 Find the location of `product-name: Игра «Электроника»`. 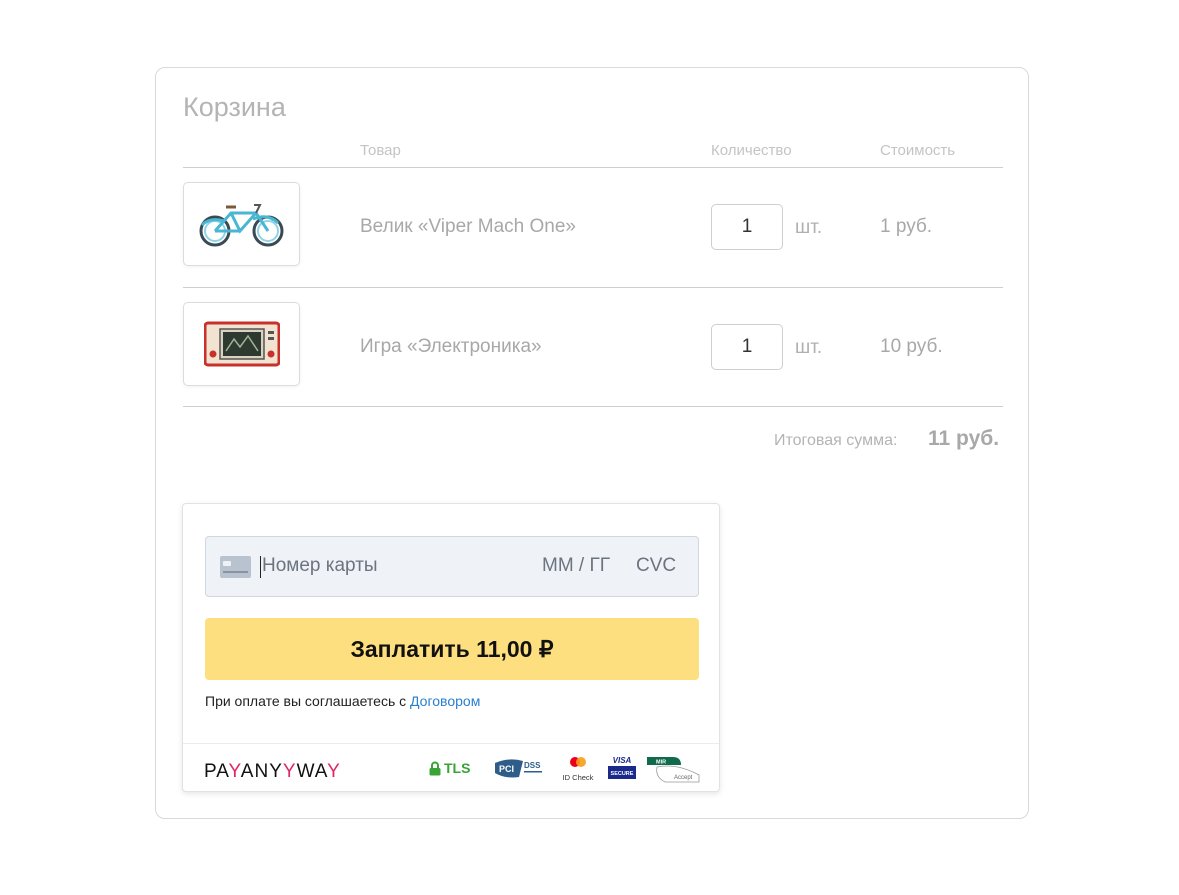

product-name: Игра «Электроника» is located at coordinates (451, 346).